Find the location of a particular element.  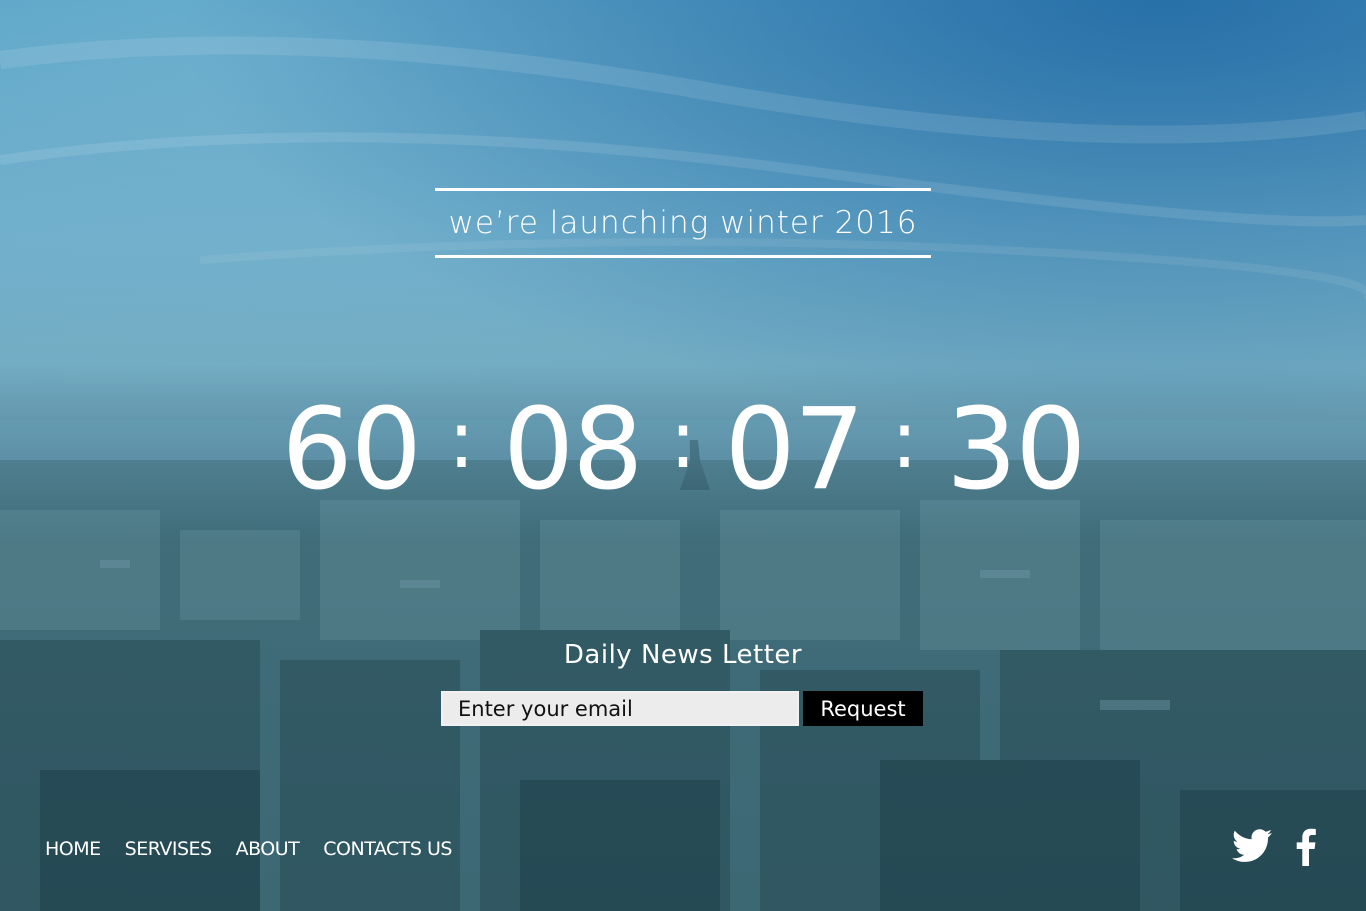

countdown-timer: 60 : 08 : 07 : 30 is located at coordinates (683, 450).